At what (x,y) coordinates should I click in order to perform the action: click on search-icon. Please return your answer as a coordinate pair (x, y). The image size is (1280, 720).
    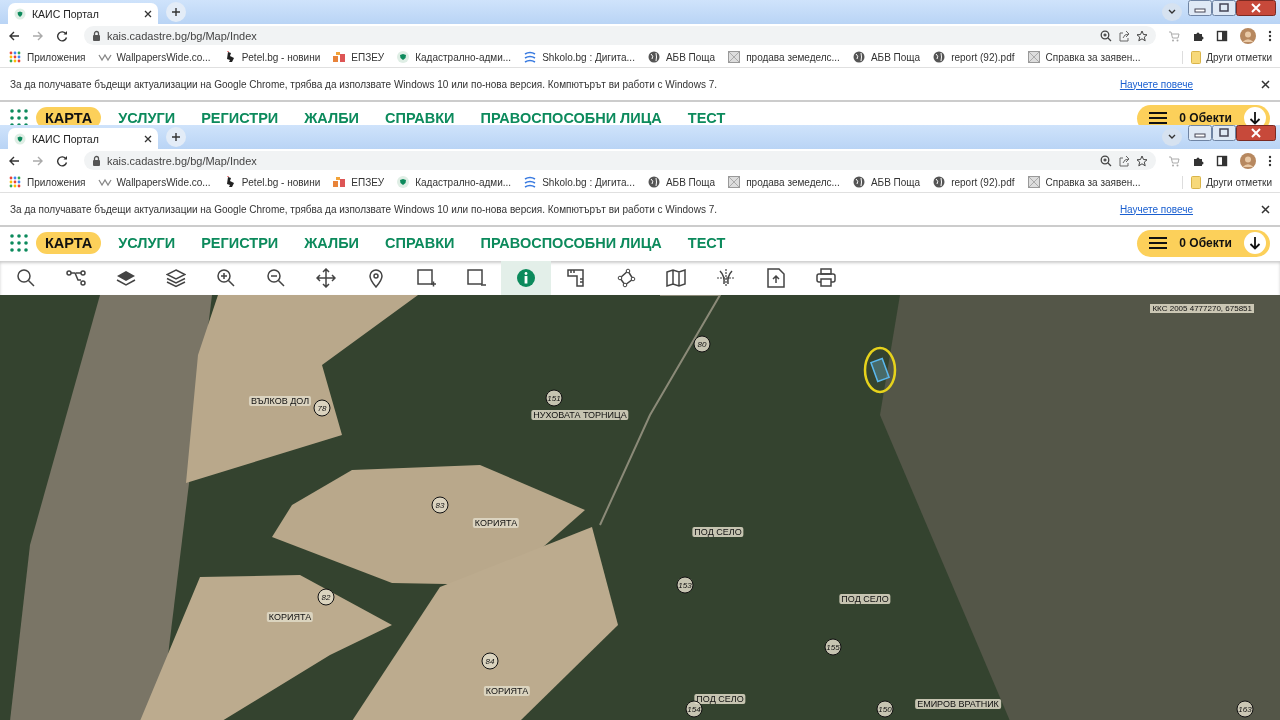
    Looking at the image, I should click on (26, 278).